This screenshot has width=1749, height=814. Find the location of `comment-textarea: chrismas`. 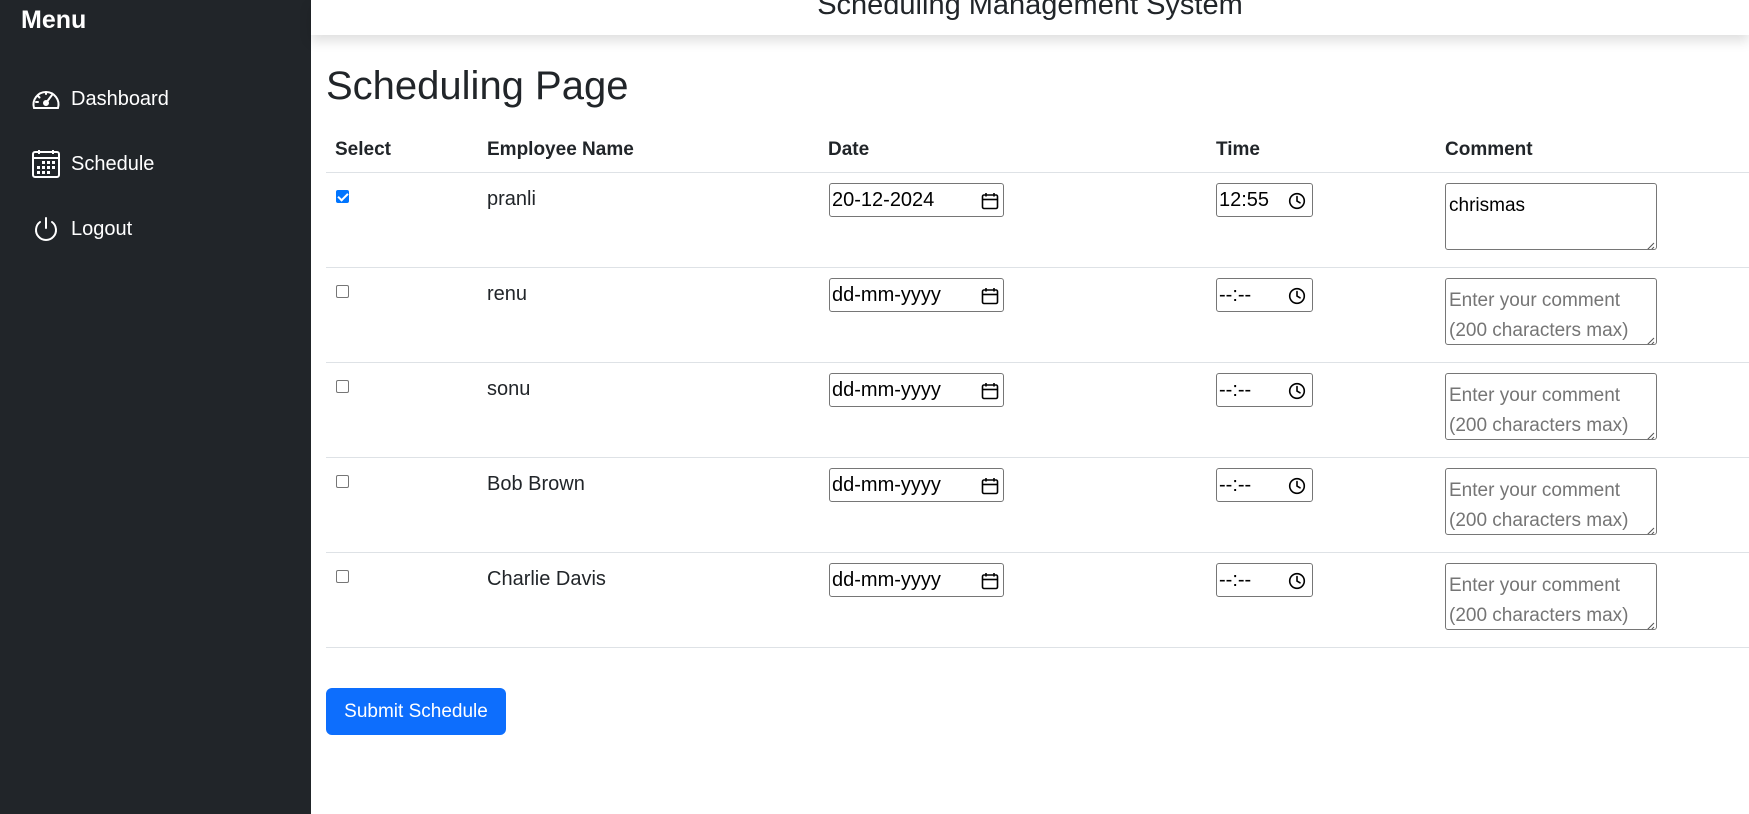

comment-textarea: chrismas is located at coordinates (1551, 216).